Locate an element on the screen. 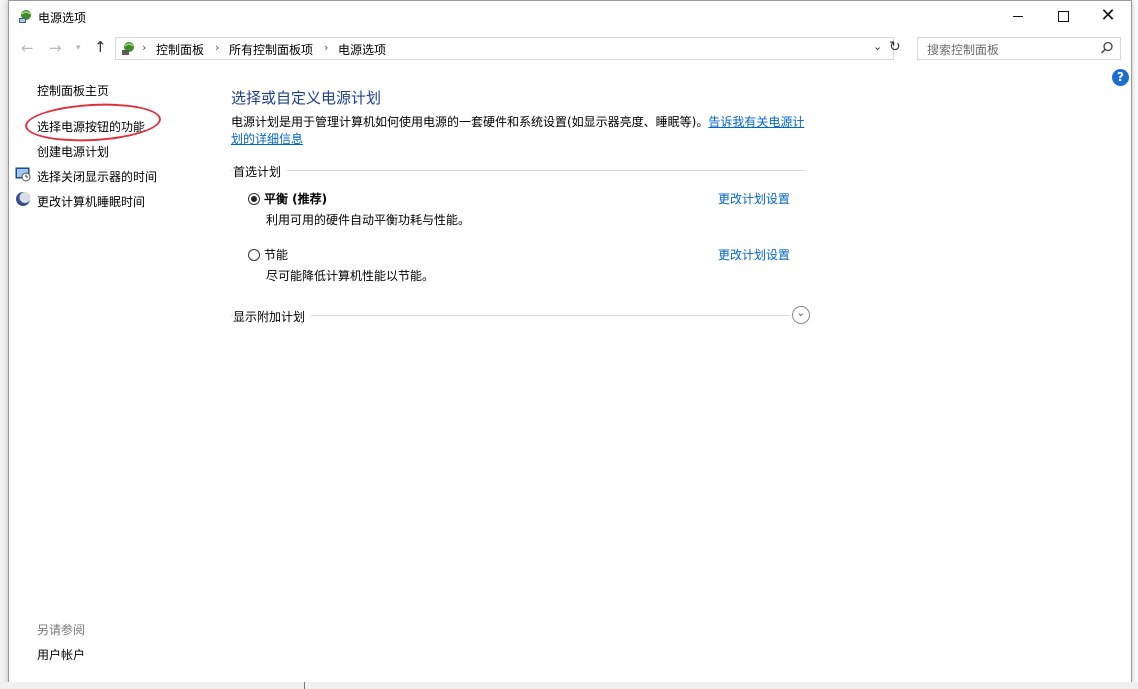 This screenshot has height=689, width=1138. search-icon is located at coordinates (1106, 47).